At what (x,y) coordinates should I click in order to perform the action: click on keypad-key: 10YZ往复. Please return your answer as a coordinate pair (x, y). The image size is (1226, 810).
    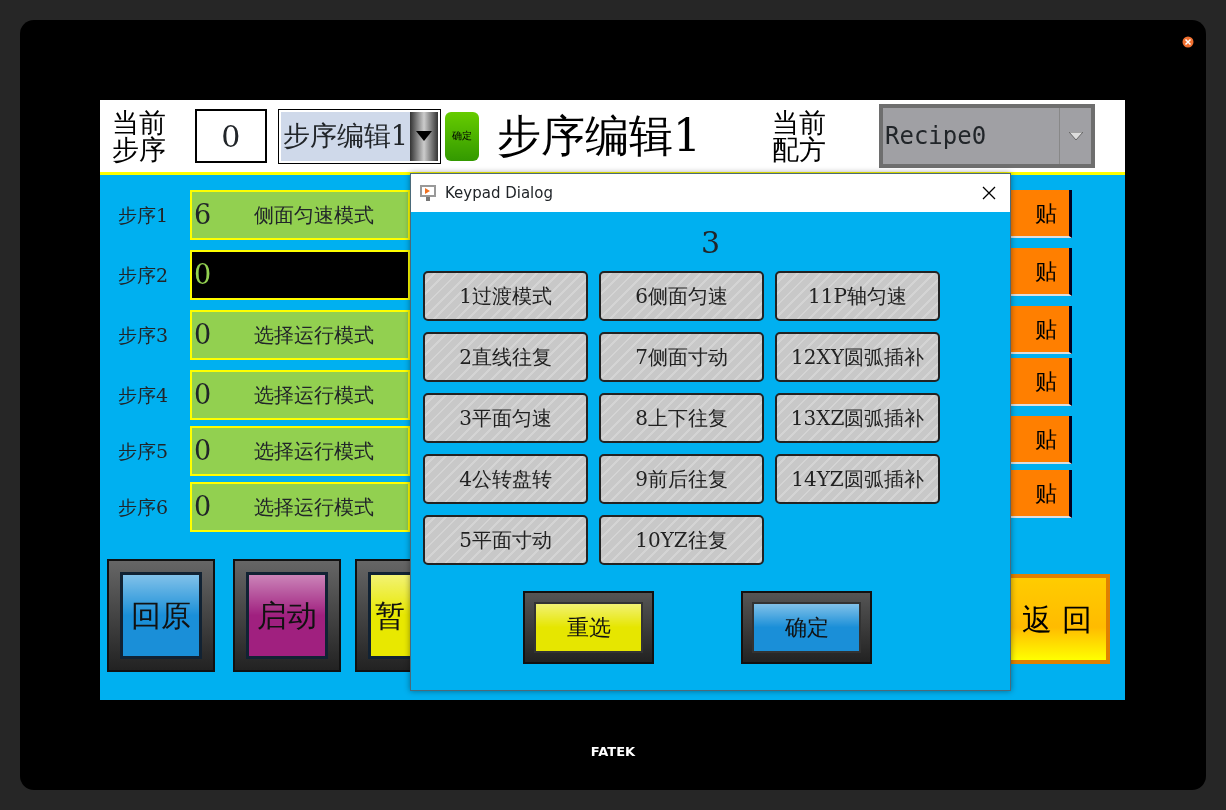
    Looking at the image, I should click on (681, 540).